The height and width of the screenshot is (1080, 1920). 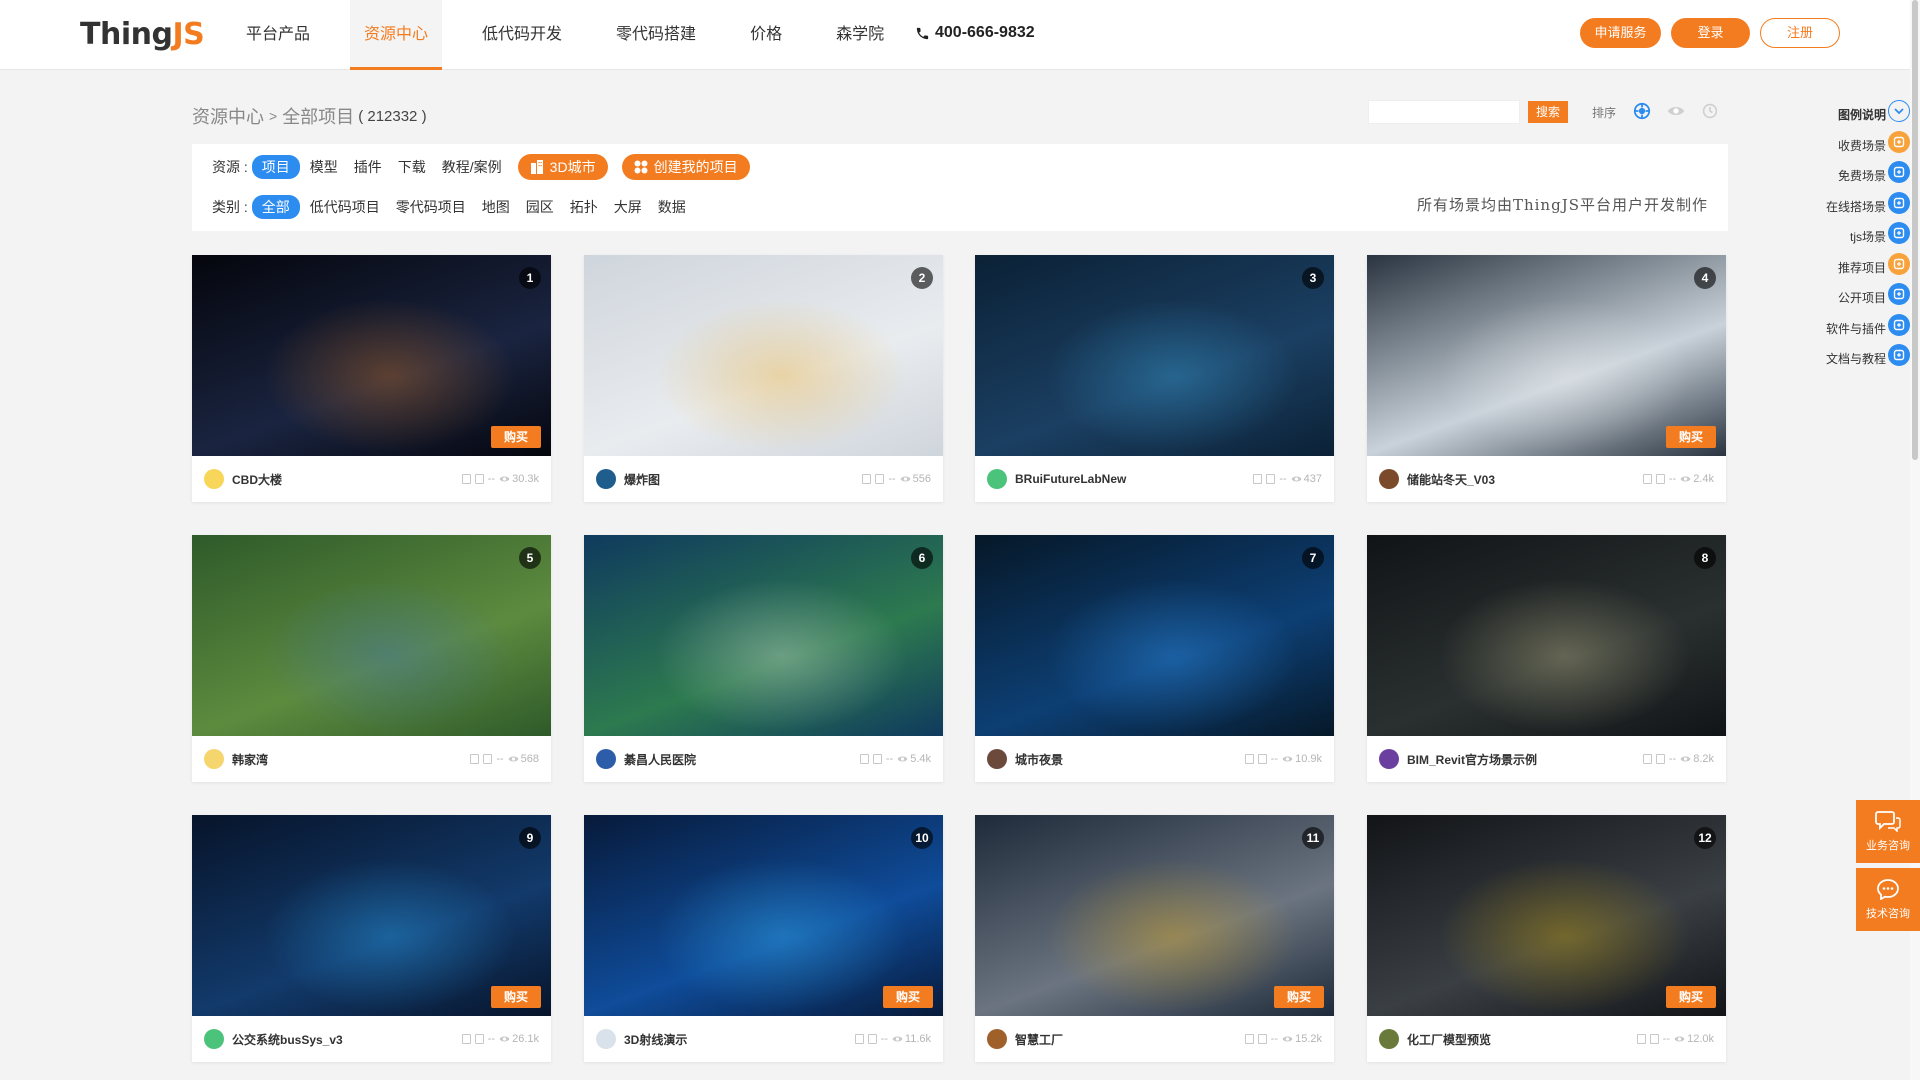 I want to click on create-project-button: 创建我的项目, so click(x=685, y=167).